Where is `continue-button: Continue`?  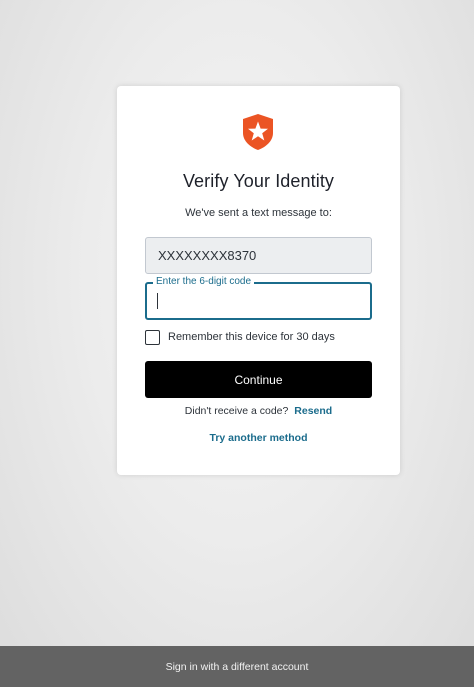
continue-button: Continue is located at coordinates (258, 379).